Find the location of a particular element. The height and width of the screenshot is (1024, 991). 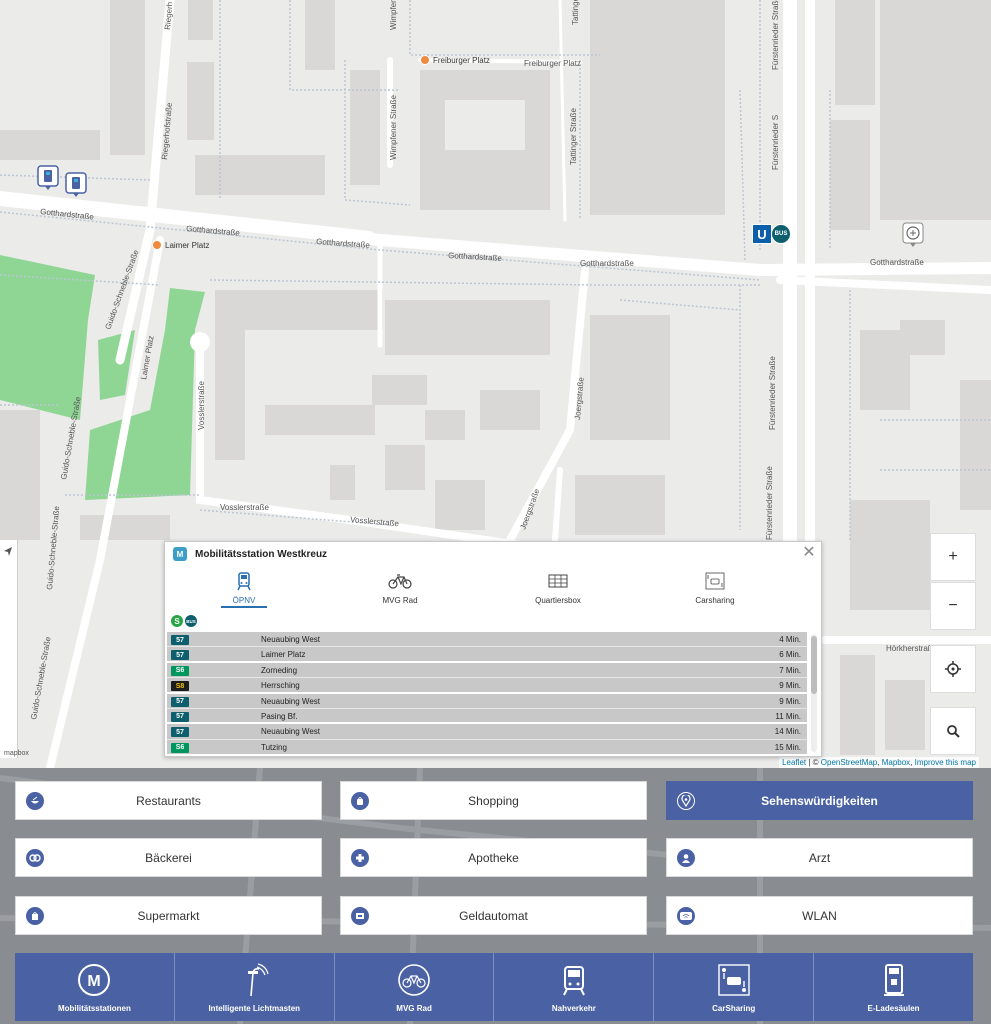

poi-pin-icon is located at coordinates (157, 245).